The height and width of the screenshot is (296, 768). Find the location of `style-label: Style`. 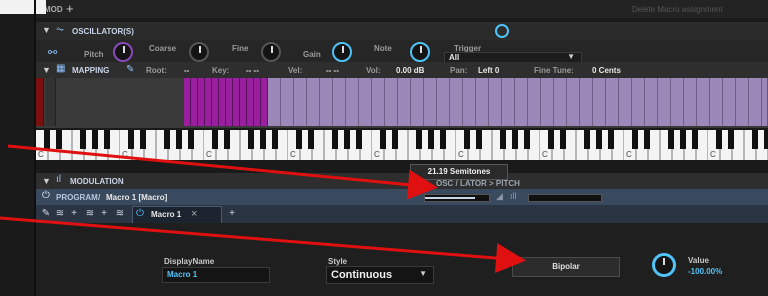

style-label: Style is located at coordinates (338, 261).